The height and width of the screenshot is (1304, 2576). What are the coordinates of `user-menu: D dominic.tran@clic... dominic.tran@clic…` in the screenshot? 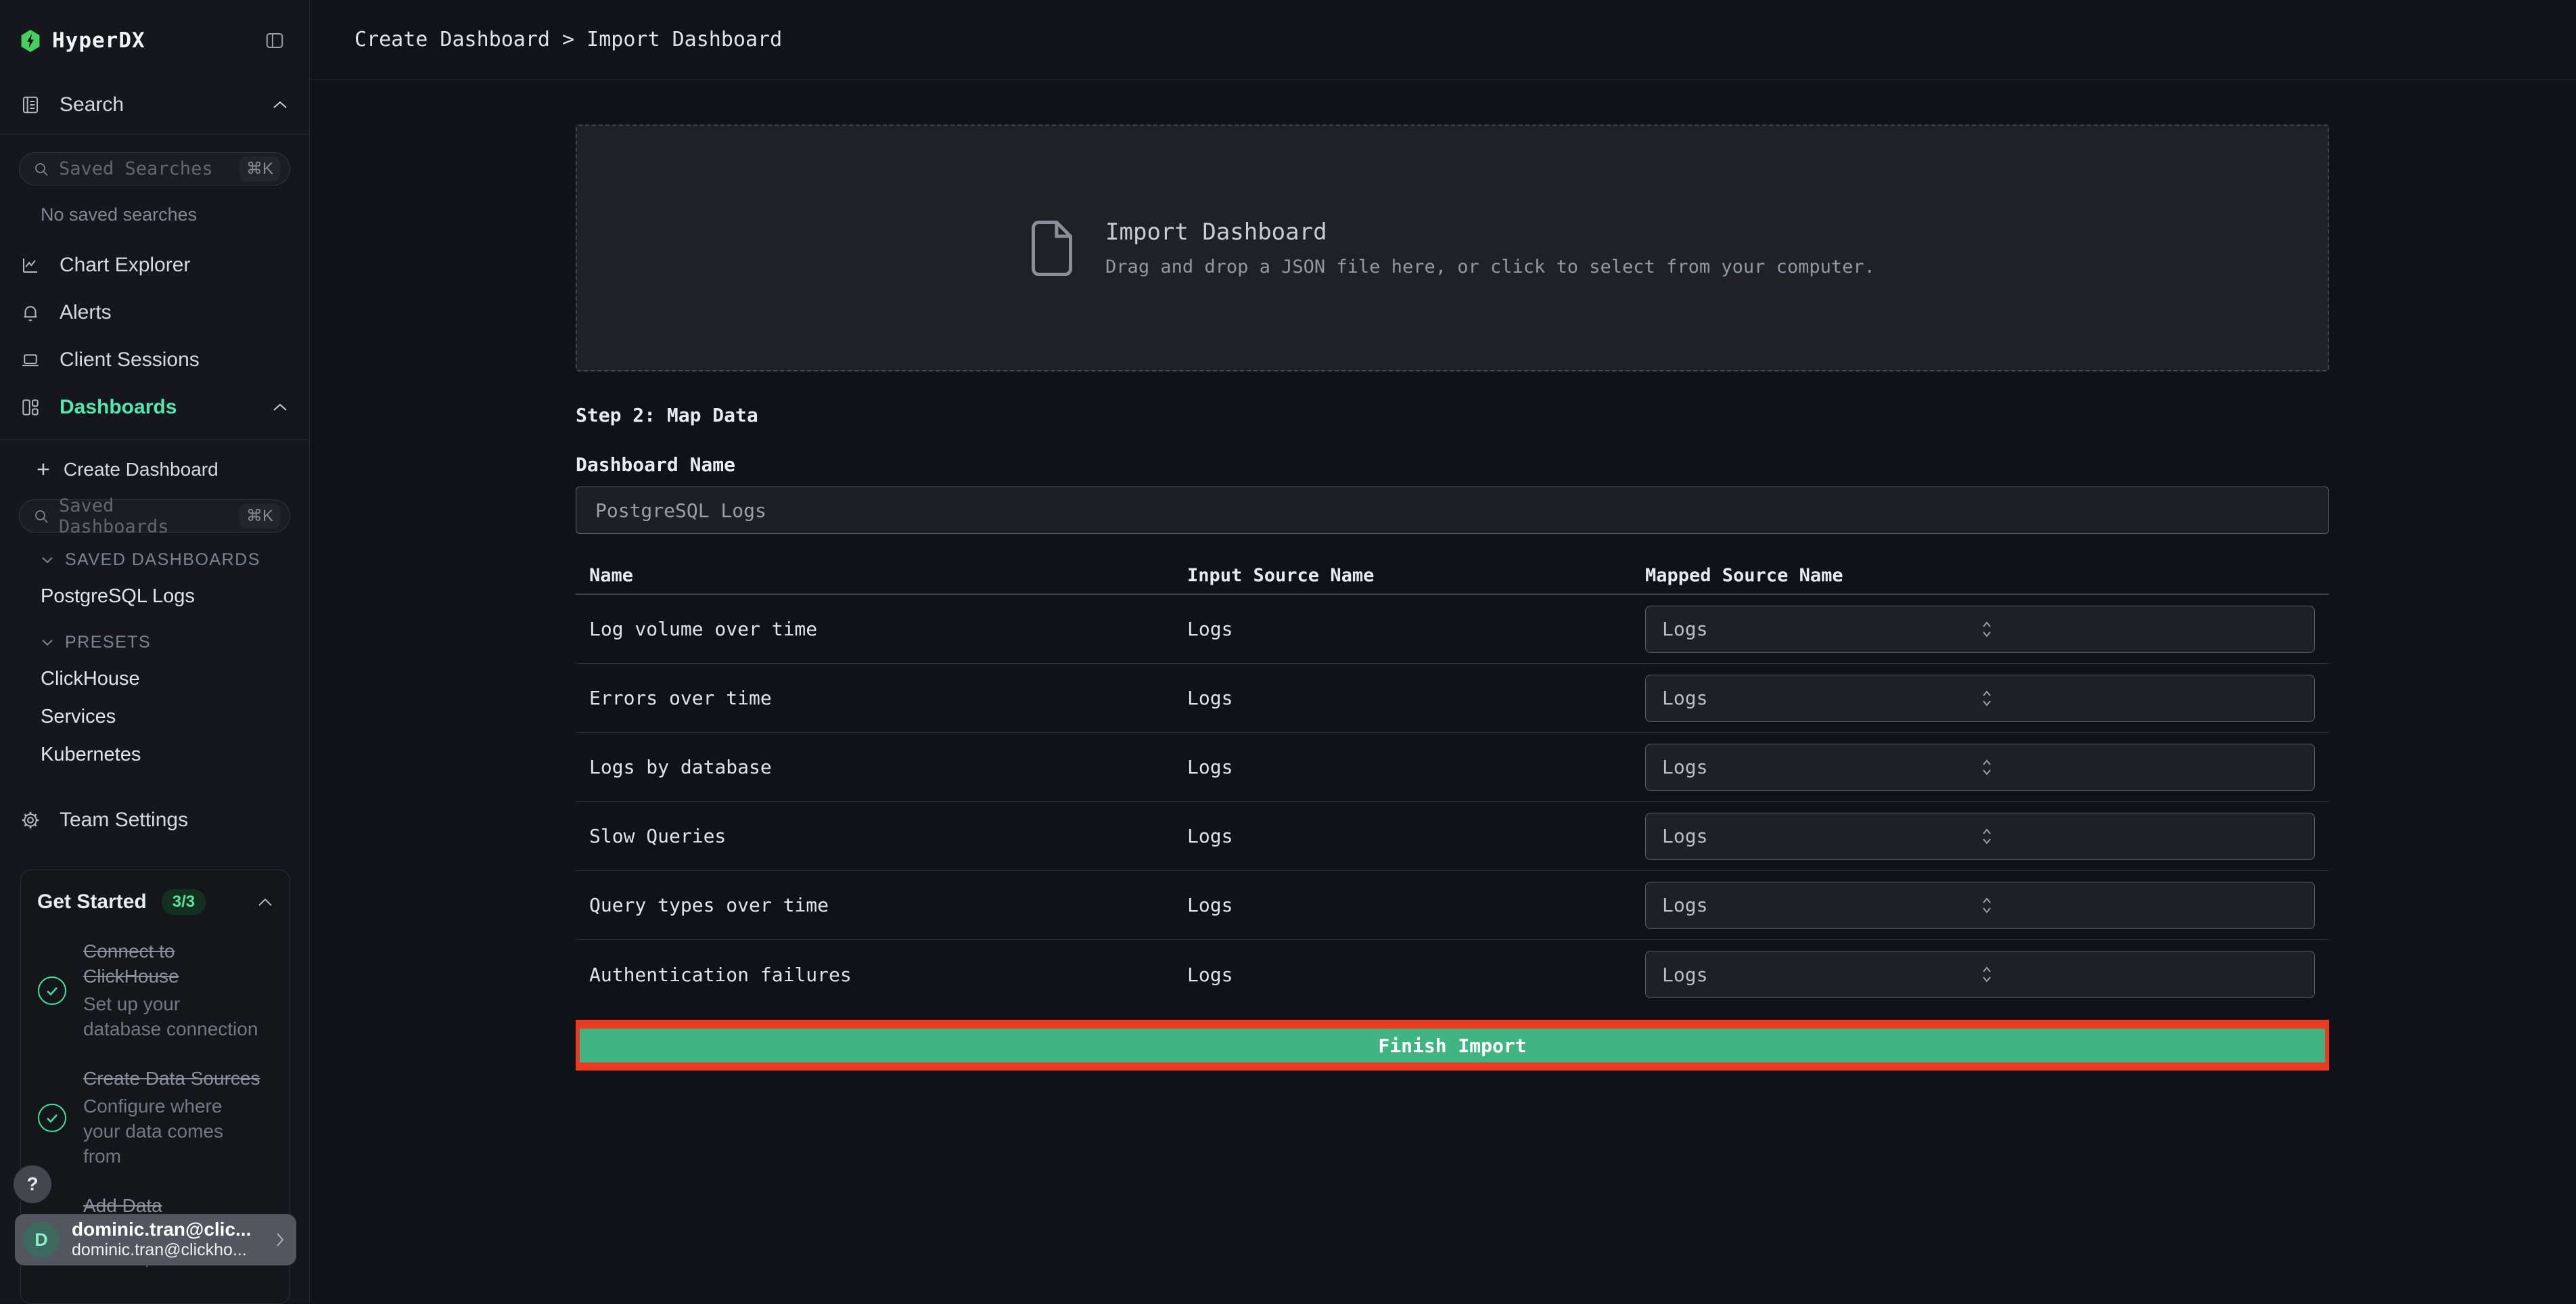 It's located at (155, 1239).